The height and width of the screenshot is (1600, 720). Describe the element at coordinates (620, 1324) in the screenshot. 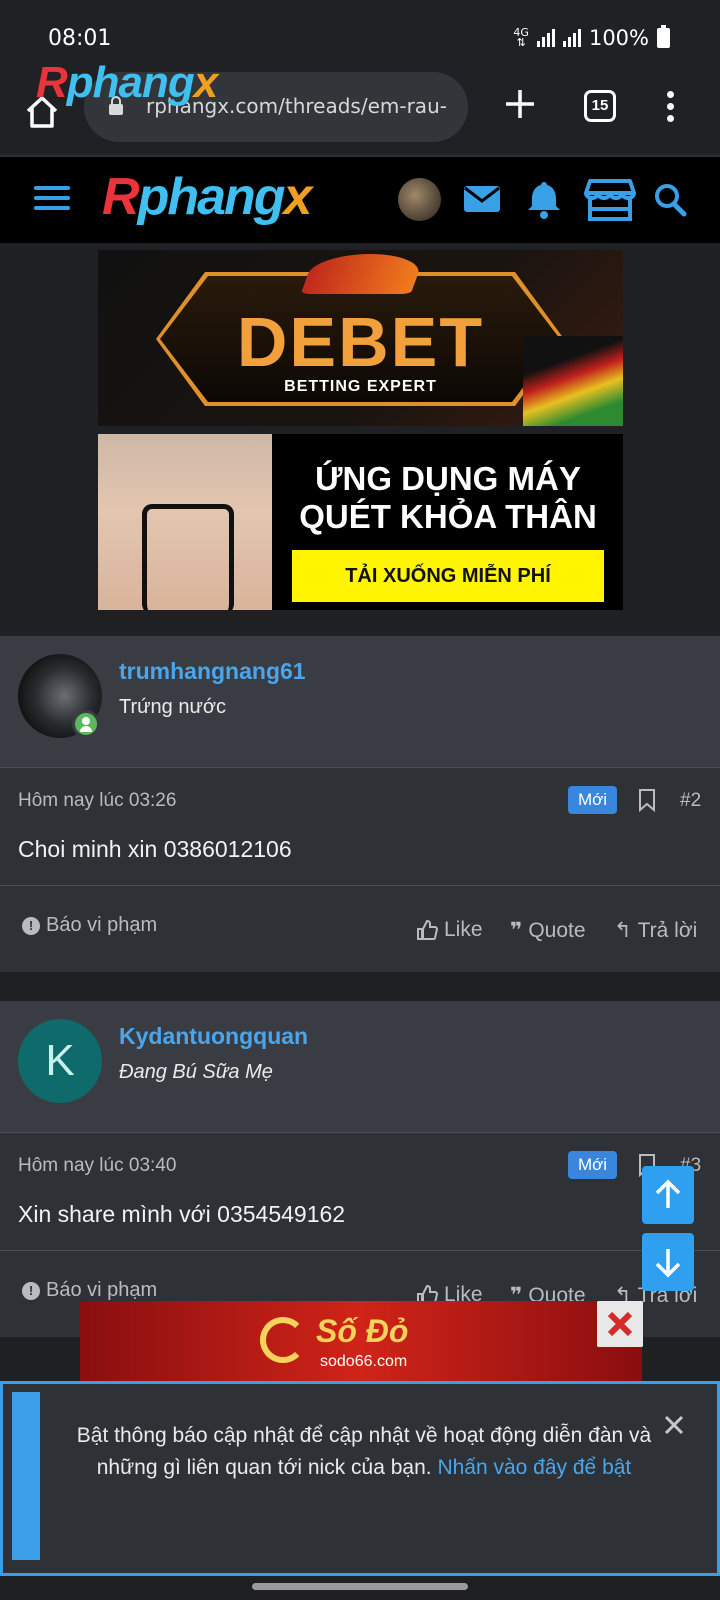

I see `close-ad-button` at that location.